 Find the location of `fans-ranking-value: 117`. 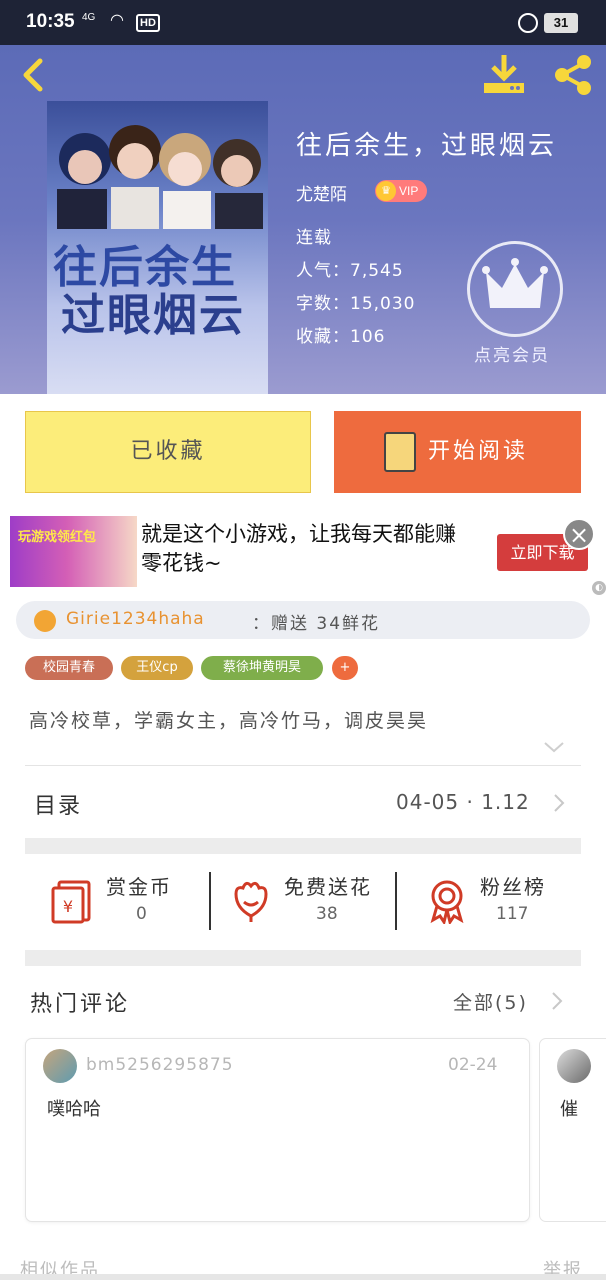

fans-ranking-value: 117 is located at coordinates (512, 914).